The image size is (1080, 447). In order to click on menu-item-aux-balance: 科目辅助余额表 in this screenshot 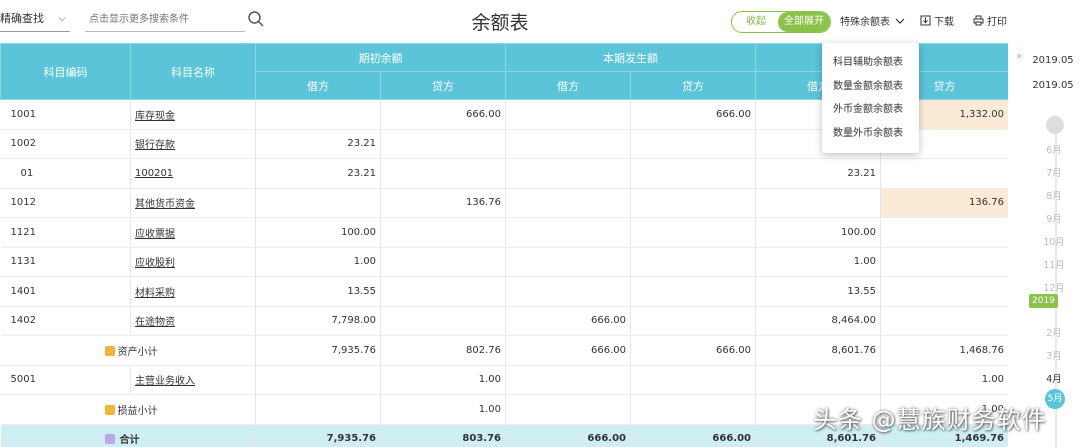, I will do `click(870, 63)`.